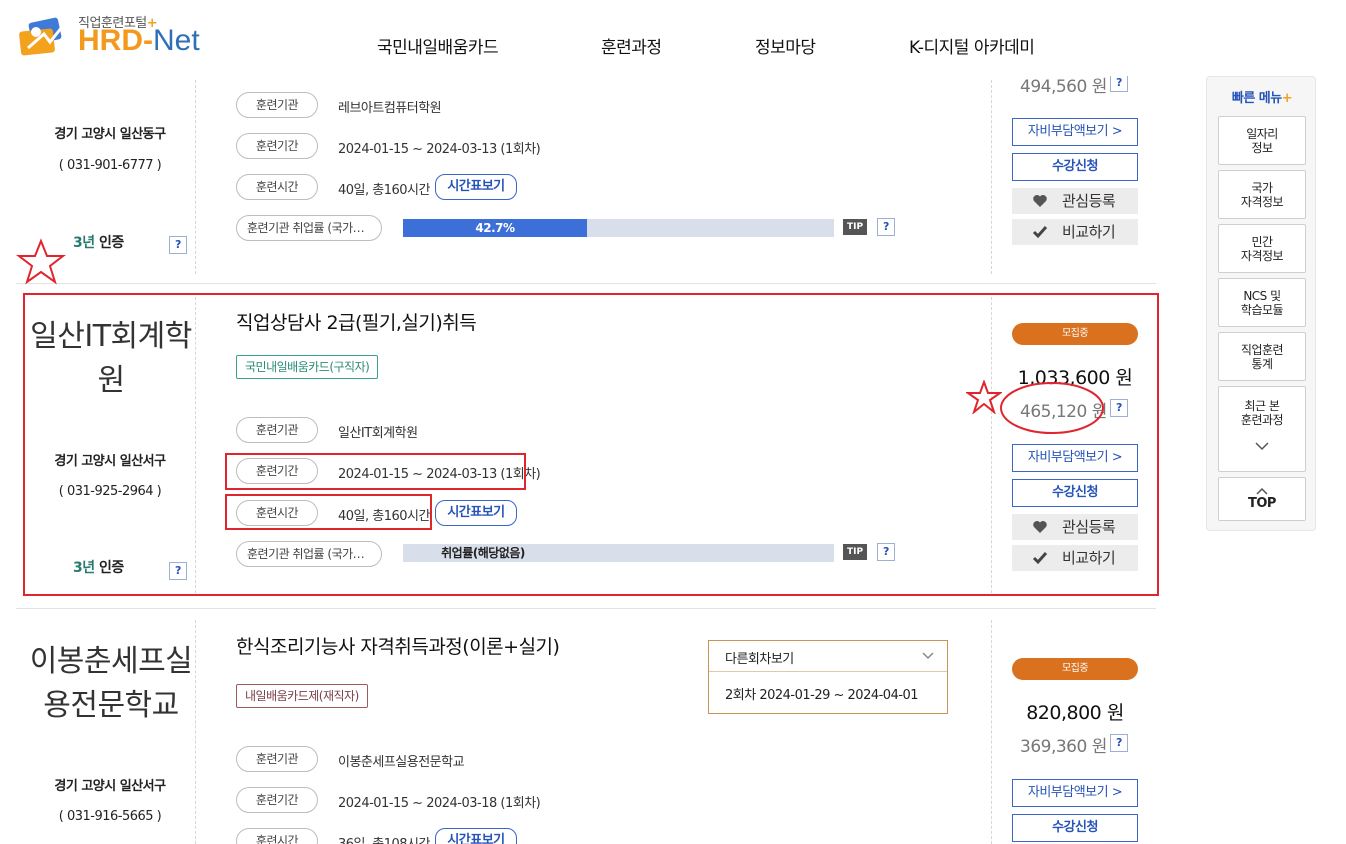 This screenshot has height=844, width=1346. What do you see at coordinates (785, 45) in the screenshot?
I see `nav-item-info: 정보마당` at bounding box center [785, 45].